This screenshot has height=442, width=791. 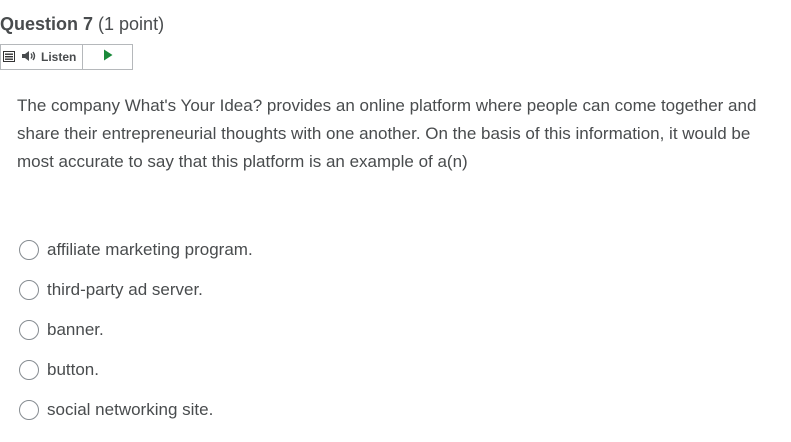 I want to click on play-icon, so click(x=108, y=57).